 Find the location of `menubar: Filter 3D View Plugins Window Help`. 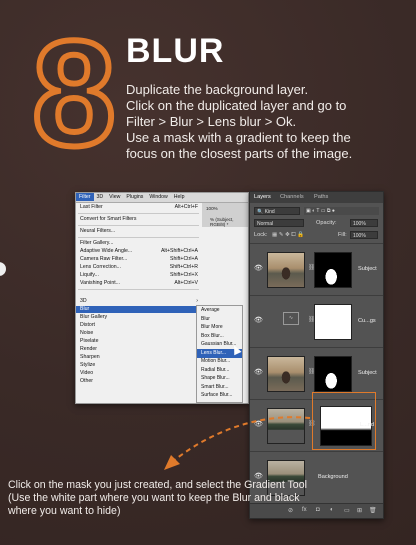

menubar: Filter 3D View Plugins Window Help is located at coordinates (162, 198).